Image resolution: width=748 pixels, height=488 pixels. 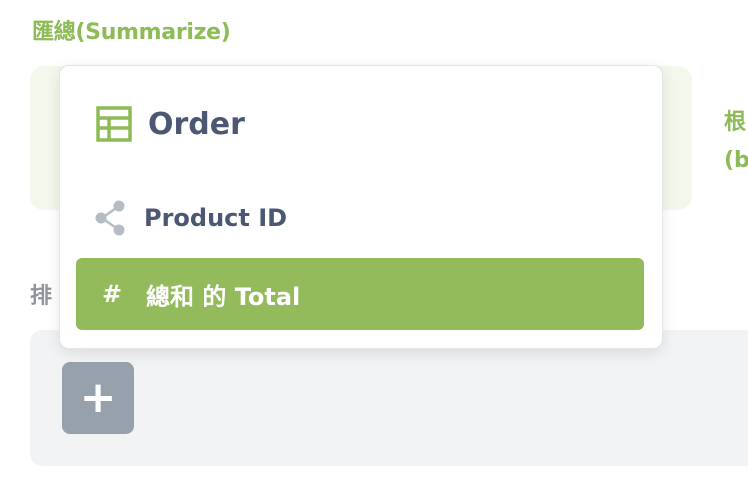 I want to click on sort-label: 排, so click(x=41, y=296).